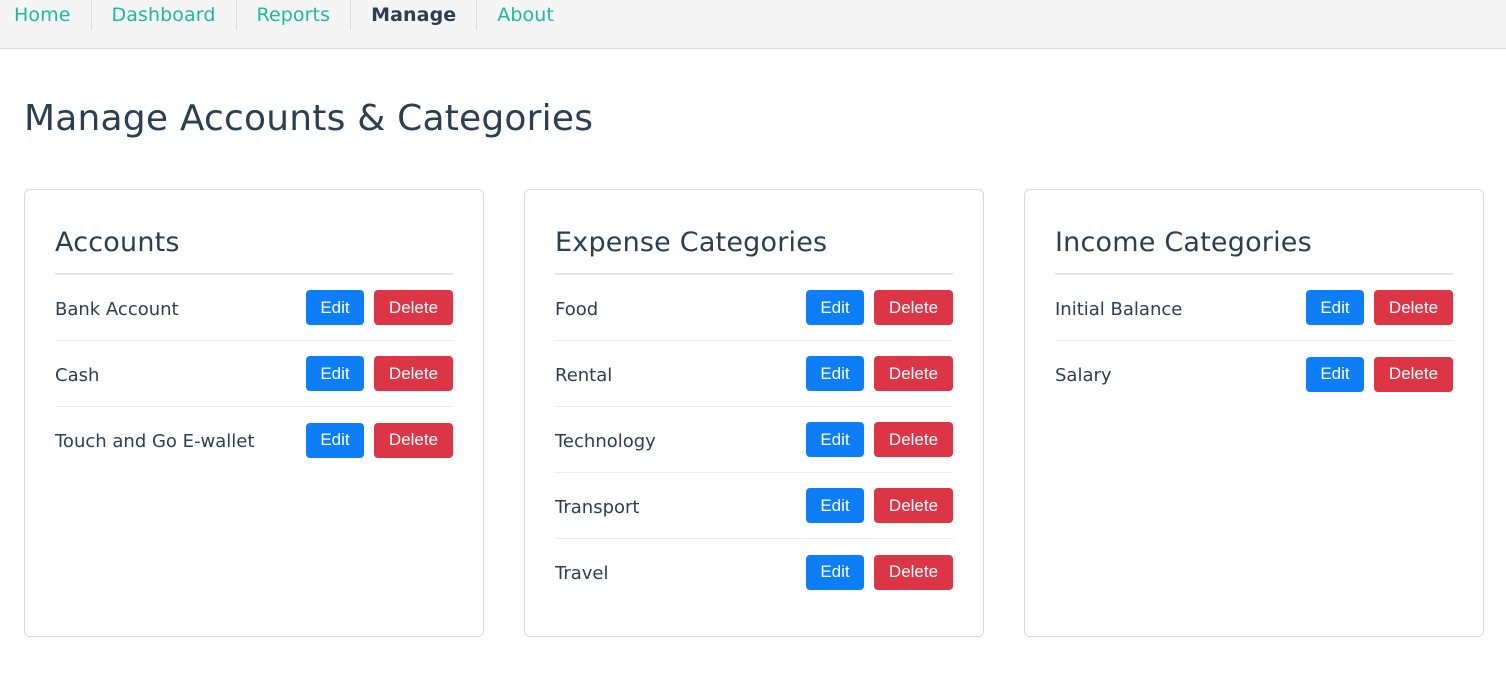 The width and height of the screenshot is (1506, 676). Describe the element at coordinates (1254, 251) in the screenshot. I see `card-title-income-categories: Income Categories` at that location.